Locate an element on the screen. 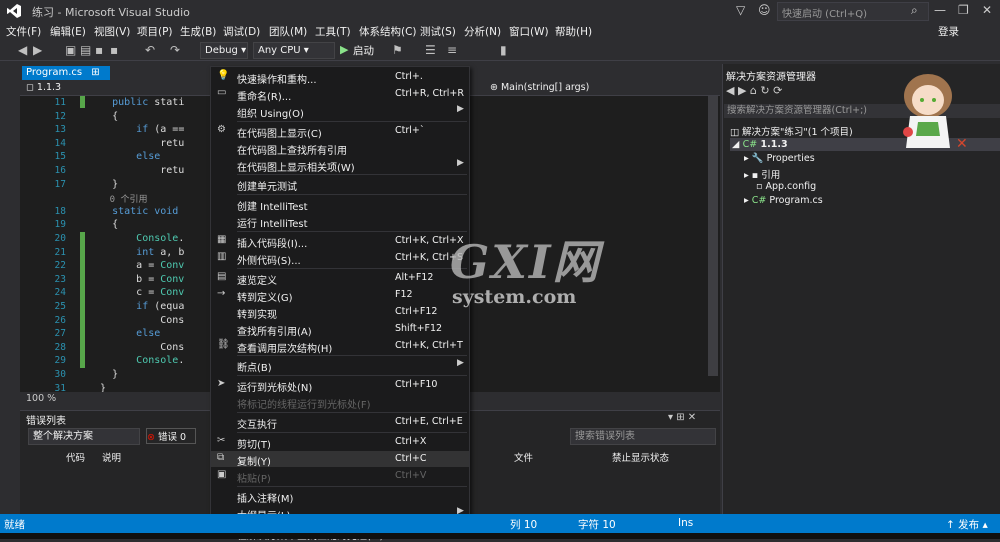 Image resolution: width=1000 pixels, height=542 pixels. context-menu-item: 转到实现 Ctrl+F12 is located at coordinates (340, 312).